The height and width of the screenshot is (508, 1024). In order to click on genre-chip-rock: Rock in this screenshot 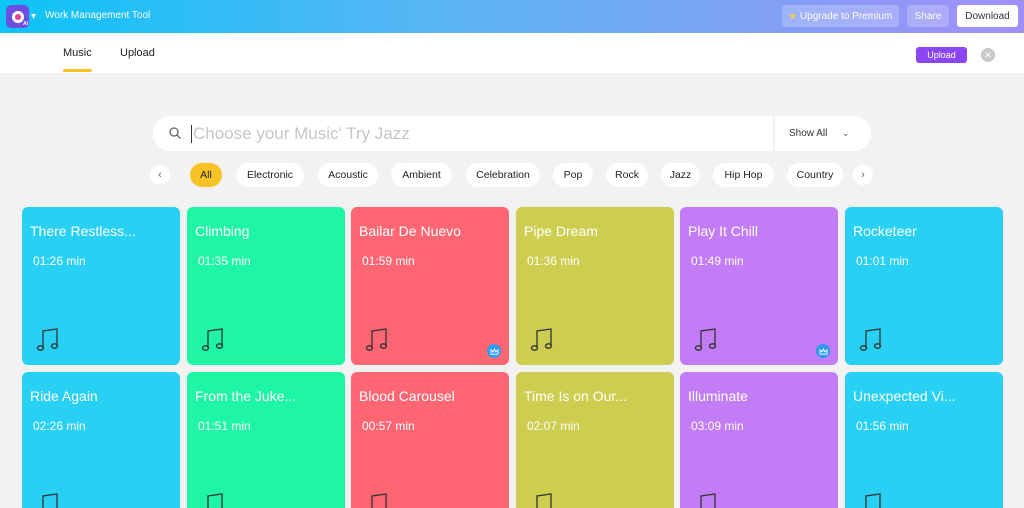, I will do `click(627, 175)`.